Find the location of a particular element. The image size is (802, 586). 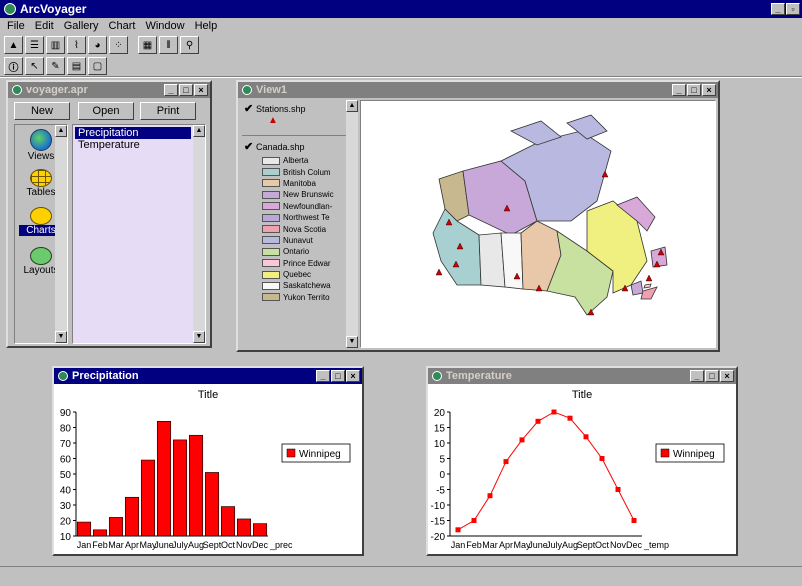

series-rows-columns-icon: ⫴ is located at coordinates (168, 45).